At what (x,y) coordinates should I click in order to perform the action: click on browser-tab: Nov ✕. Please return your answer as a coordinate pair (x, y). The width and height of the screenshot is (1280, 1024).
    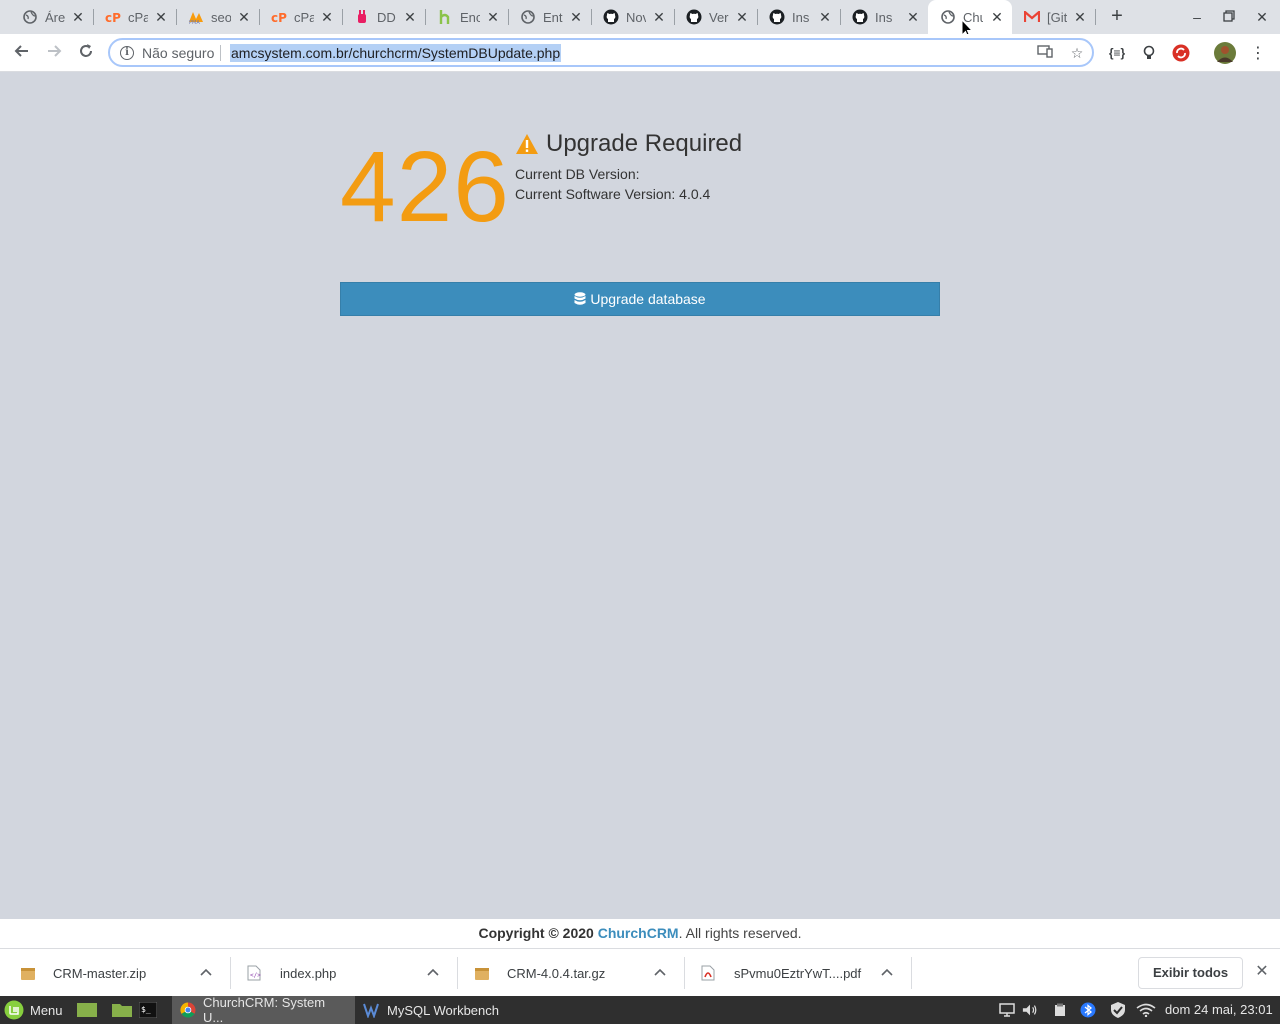
    Looking at the image, I should click on (632, 17).